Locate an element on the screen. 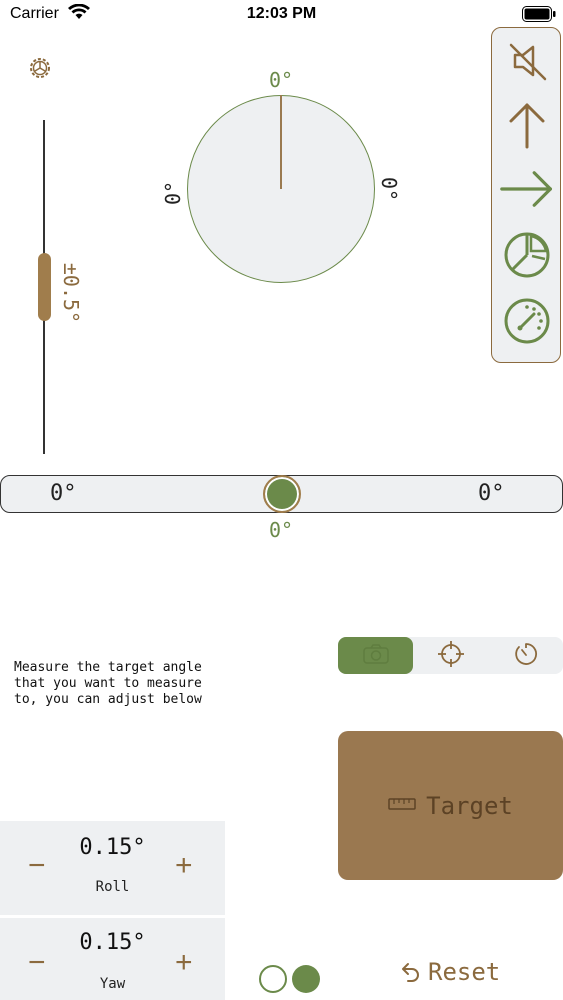 This screenshot has width=563, height=1000. gear-icon is located at coordinates (40, 70).